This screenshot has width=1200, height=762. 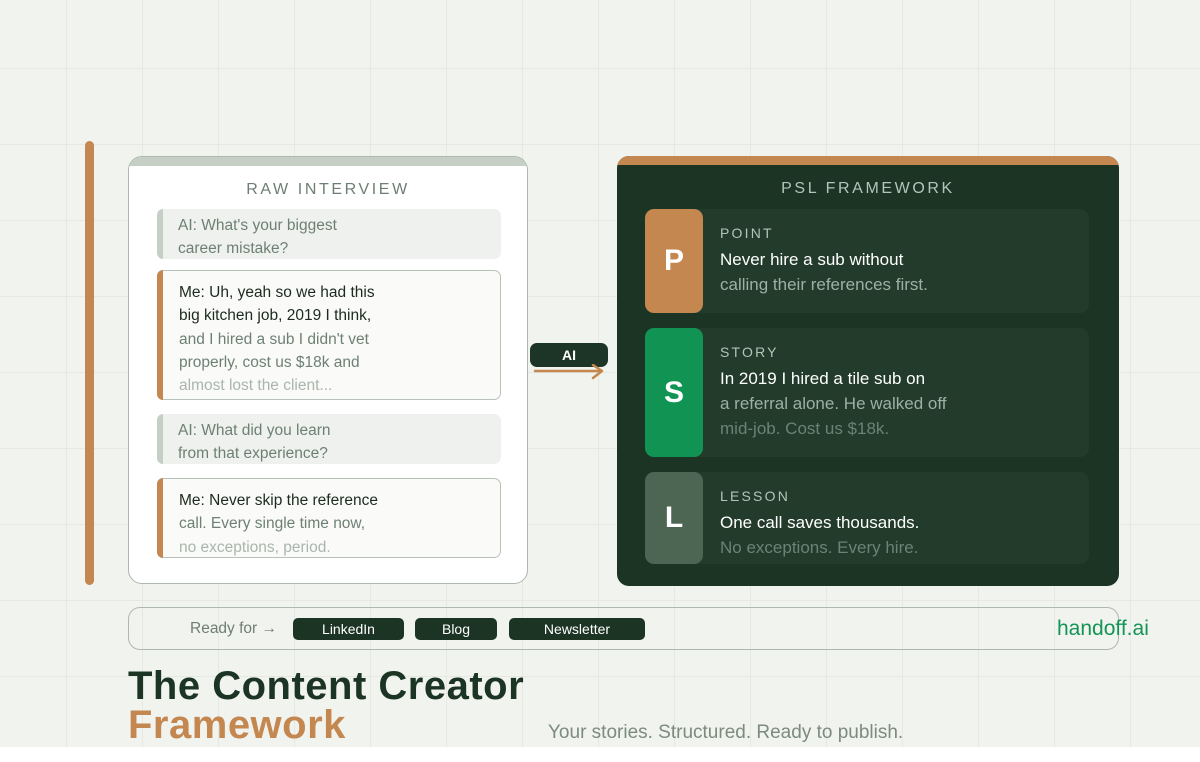 I want to click on bubble-line: Me: Never skip the reference, so click(x=279, y=500).